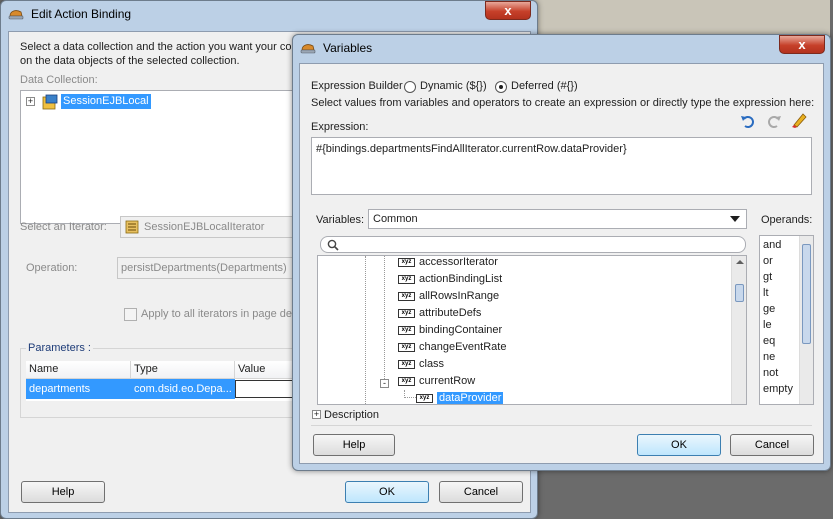  I want to click on tree-item-all-rows-in-range: xyz allRowsInRange, so click(448, 298).